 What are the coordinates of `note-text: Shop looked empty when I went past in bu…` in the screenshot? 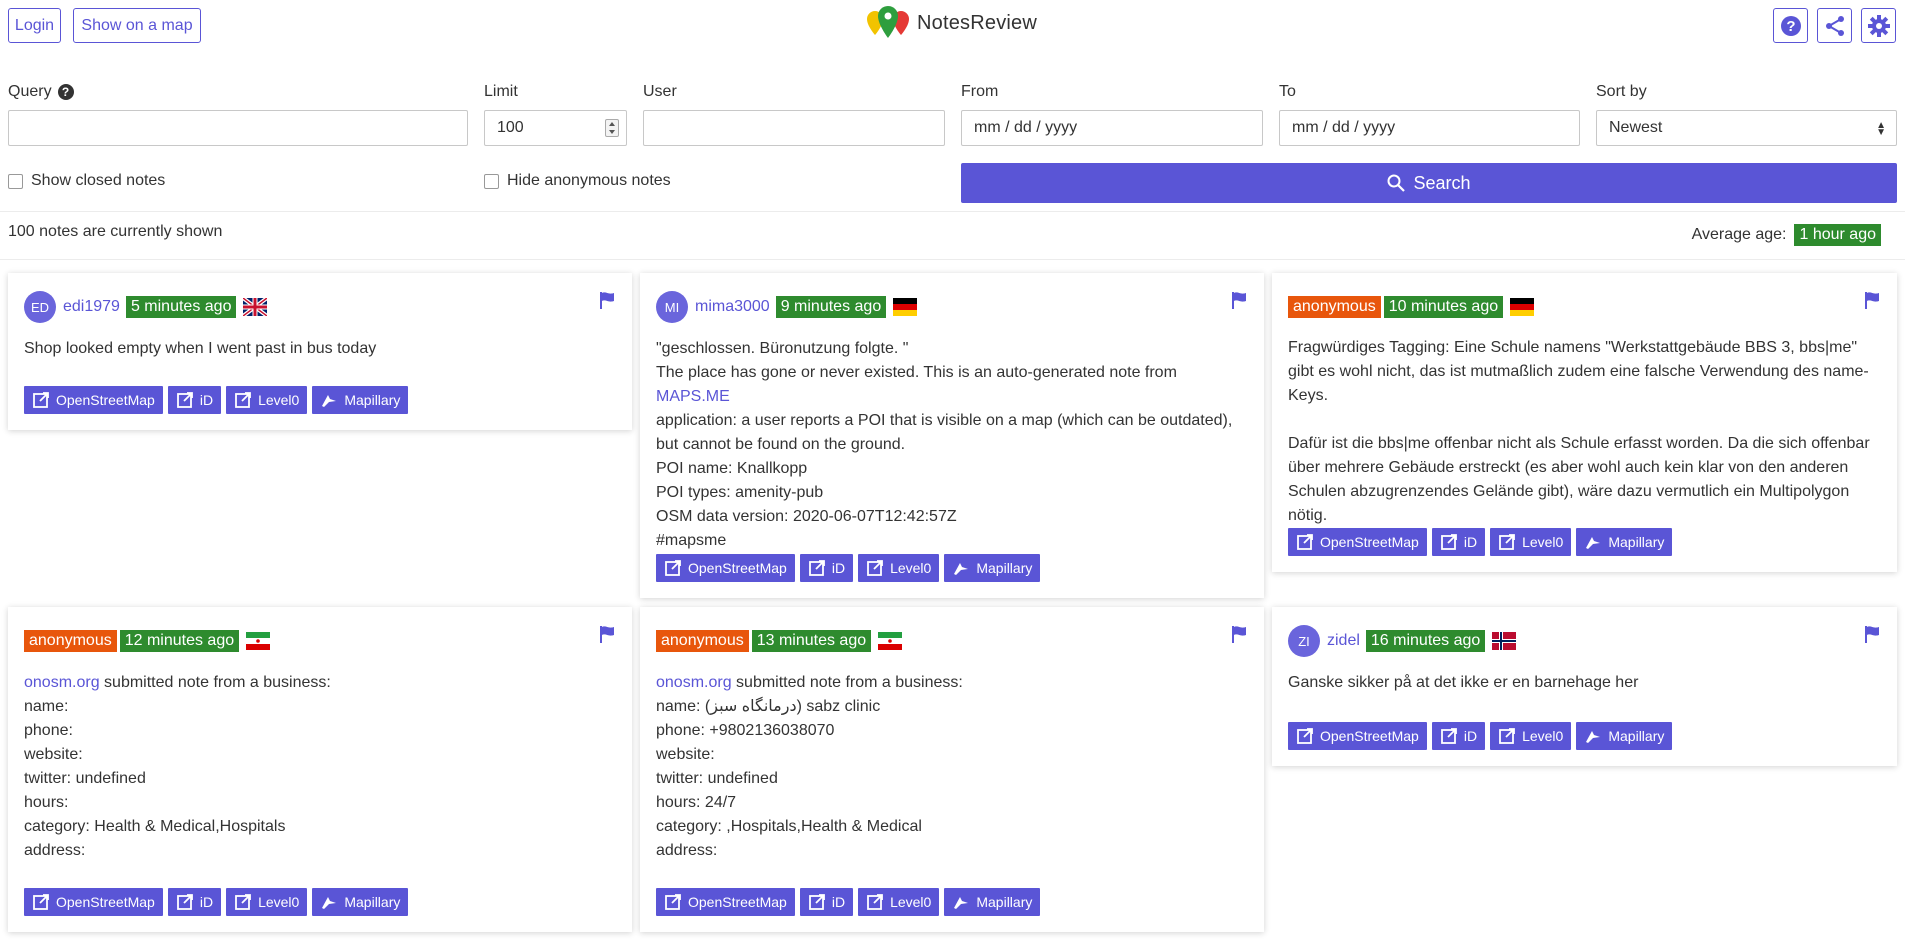 It's located at (320, 349).